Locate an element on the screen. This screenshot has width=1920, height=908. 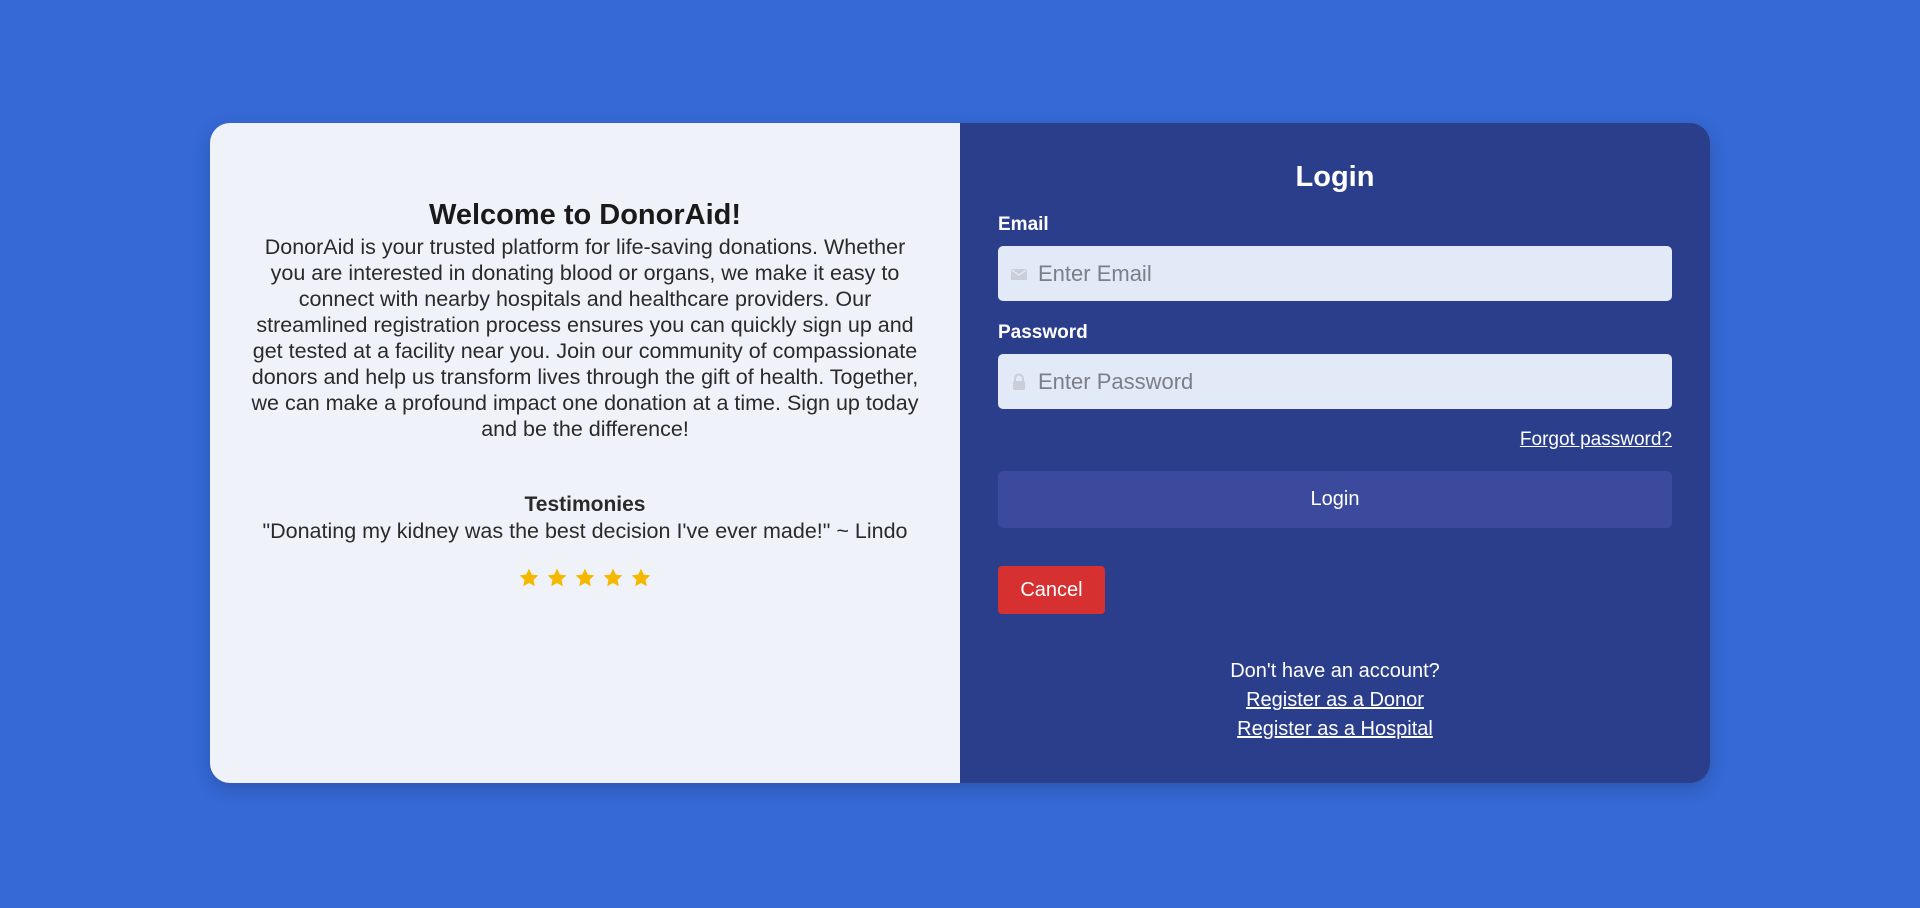
envelope-icon is located at coordinates (1019, 274).